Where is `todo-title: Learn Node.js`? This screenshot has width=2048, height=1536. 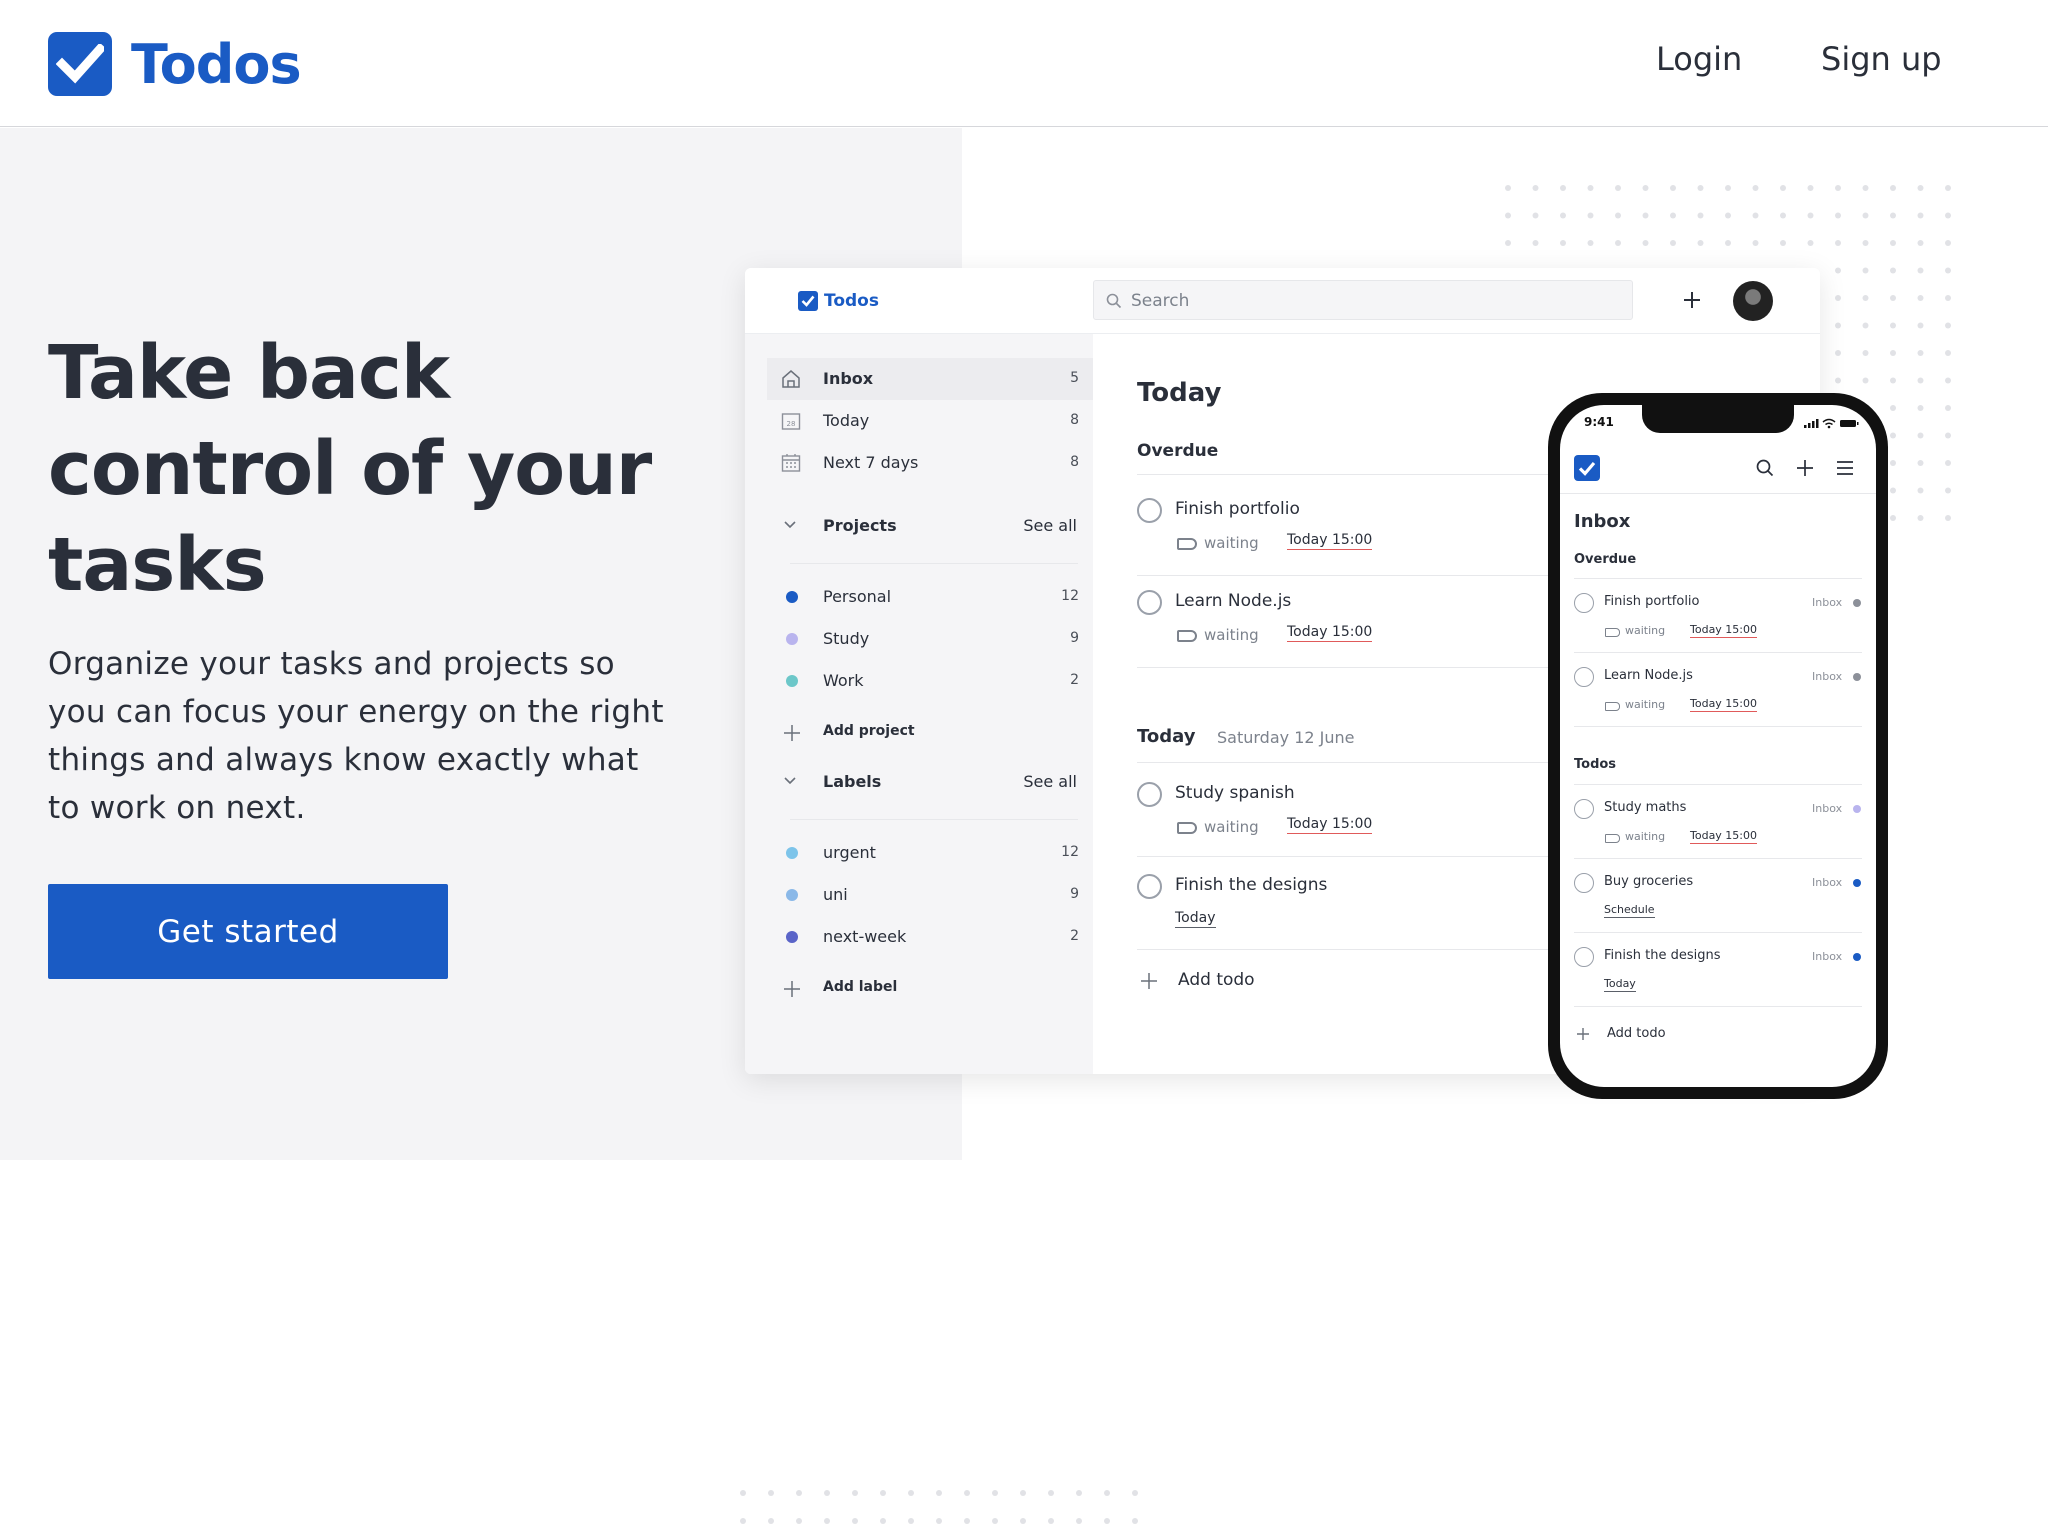
todo-title: Learn Node.js is located at coordinates (1233, 601).